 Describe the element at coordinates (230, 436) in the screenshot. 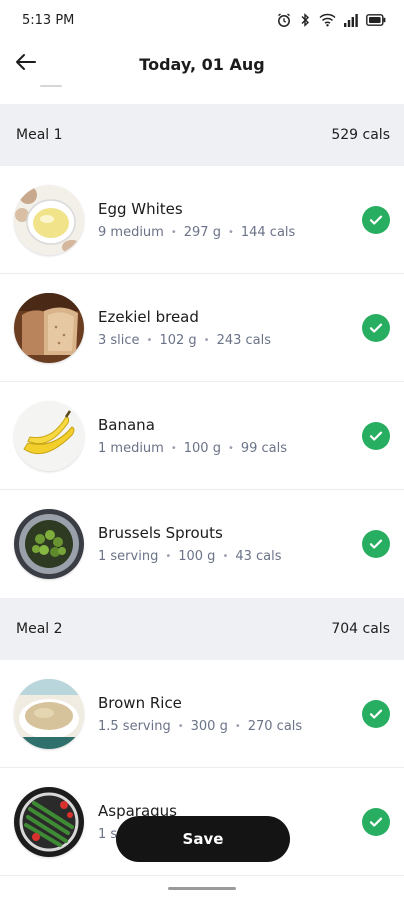

I see `food-info: Banana 1 medium • 100 g • 99 cals` at that location.